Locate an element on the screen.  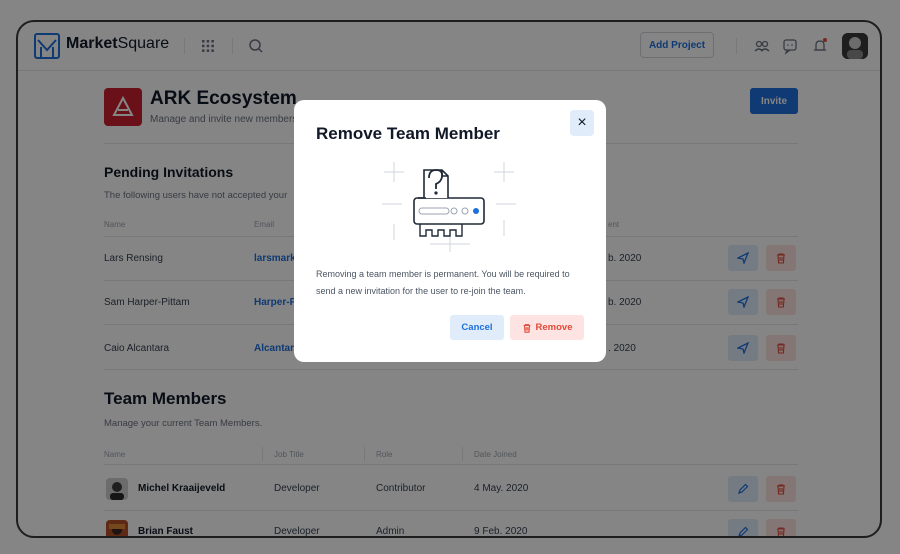
close-icon: × is located at coordinates (582, 122).